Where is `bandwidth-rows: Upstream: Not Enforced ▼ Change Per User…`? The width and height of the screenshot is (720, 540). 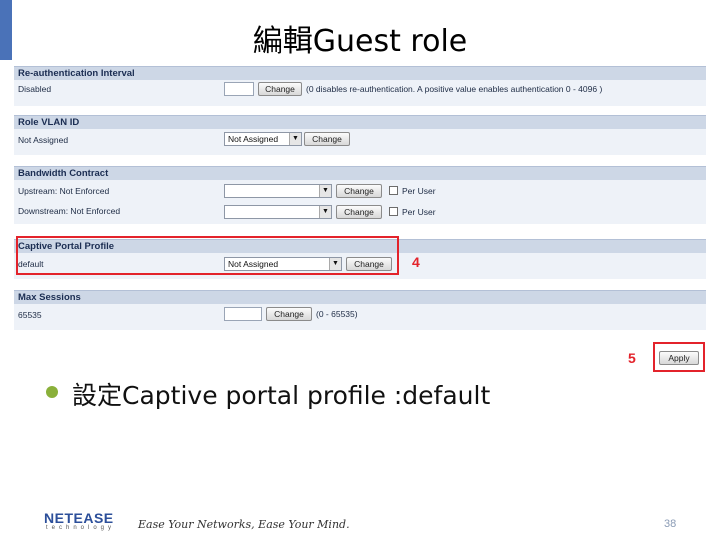 bandwidth-rows: Upstream: Not Enforced ▼ Change Per User… is located at coordinates (360, 202).